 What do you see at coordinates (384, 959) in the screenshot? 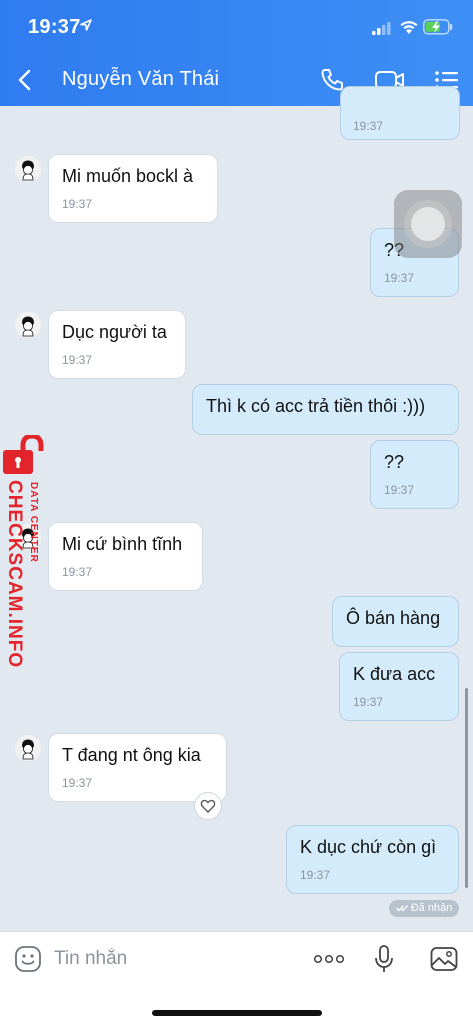
I see `microphone-icon` at bounding box center [384, 959].